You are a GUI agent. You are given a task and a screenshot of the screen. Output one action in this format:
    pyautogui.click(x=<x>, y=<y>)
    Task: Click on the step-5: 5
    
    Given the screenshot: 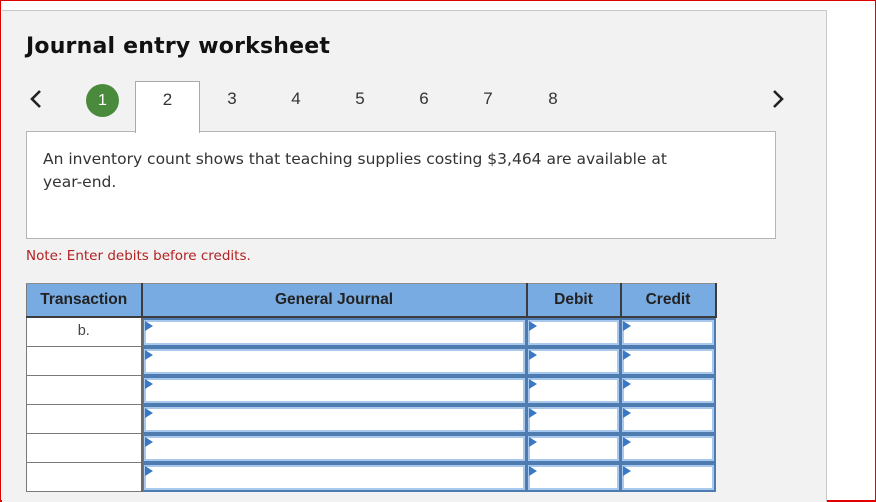 What is the action you would take?
    pyautogui.click(x=360, y=99)
    